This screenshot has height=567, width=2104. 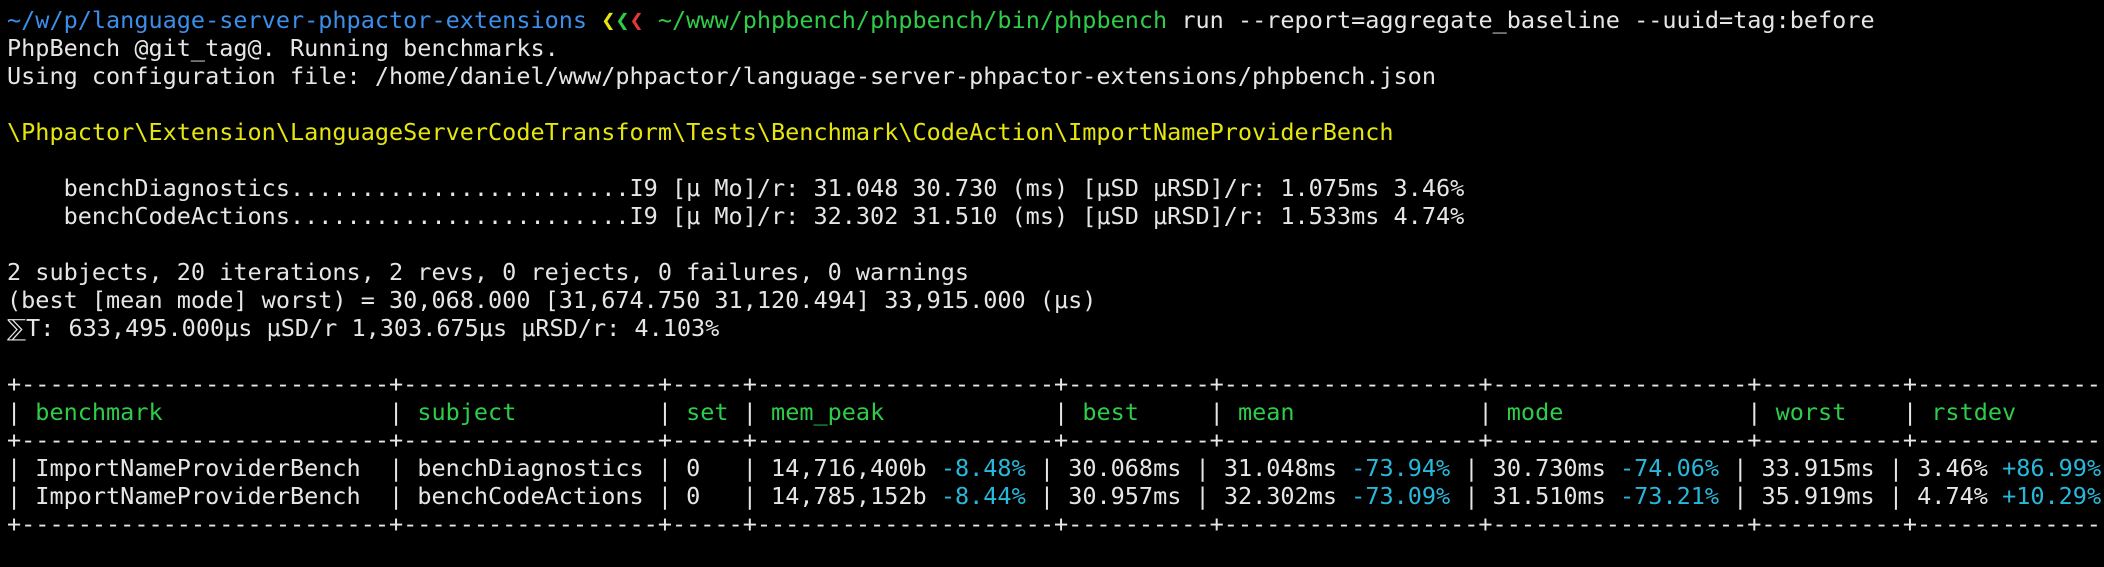 I want to click on cell-mean: 32.302ms, so click(x=1280, y=496).